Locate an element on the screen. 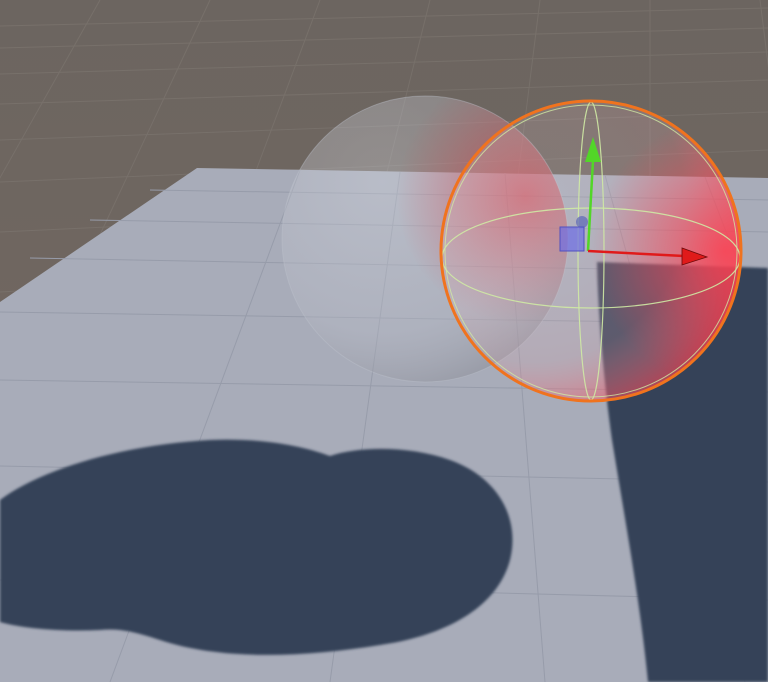 The width and height of the screenshot is (768, 682). z-axis-handle is located at coordinates (582, 222).